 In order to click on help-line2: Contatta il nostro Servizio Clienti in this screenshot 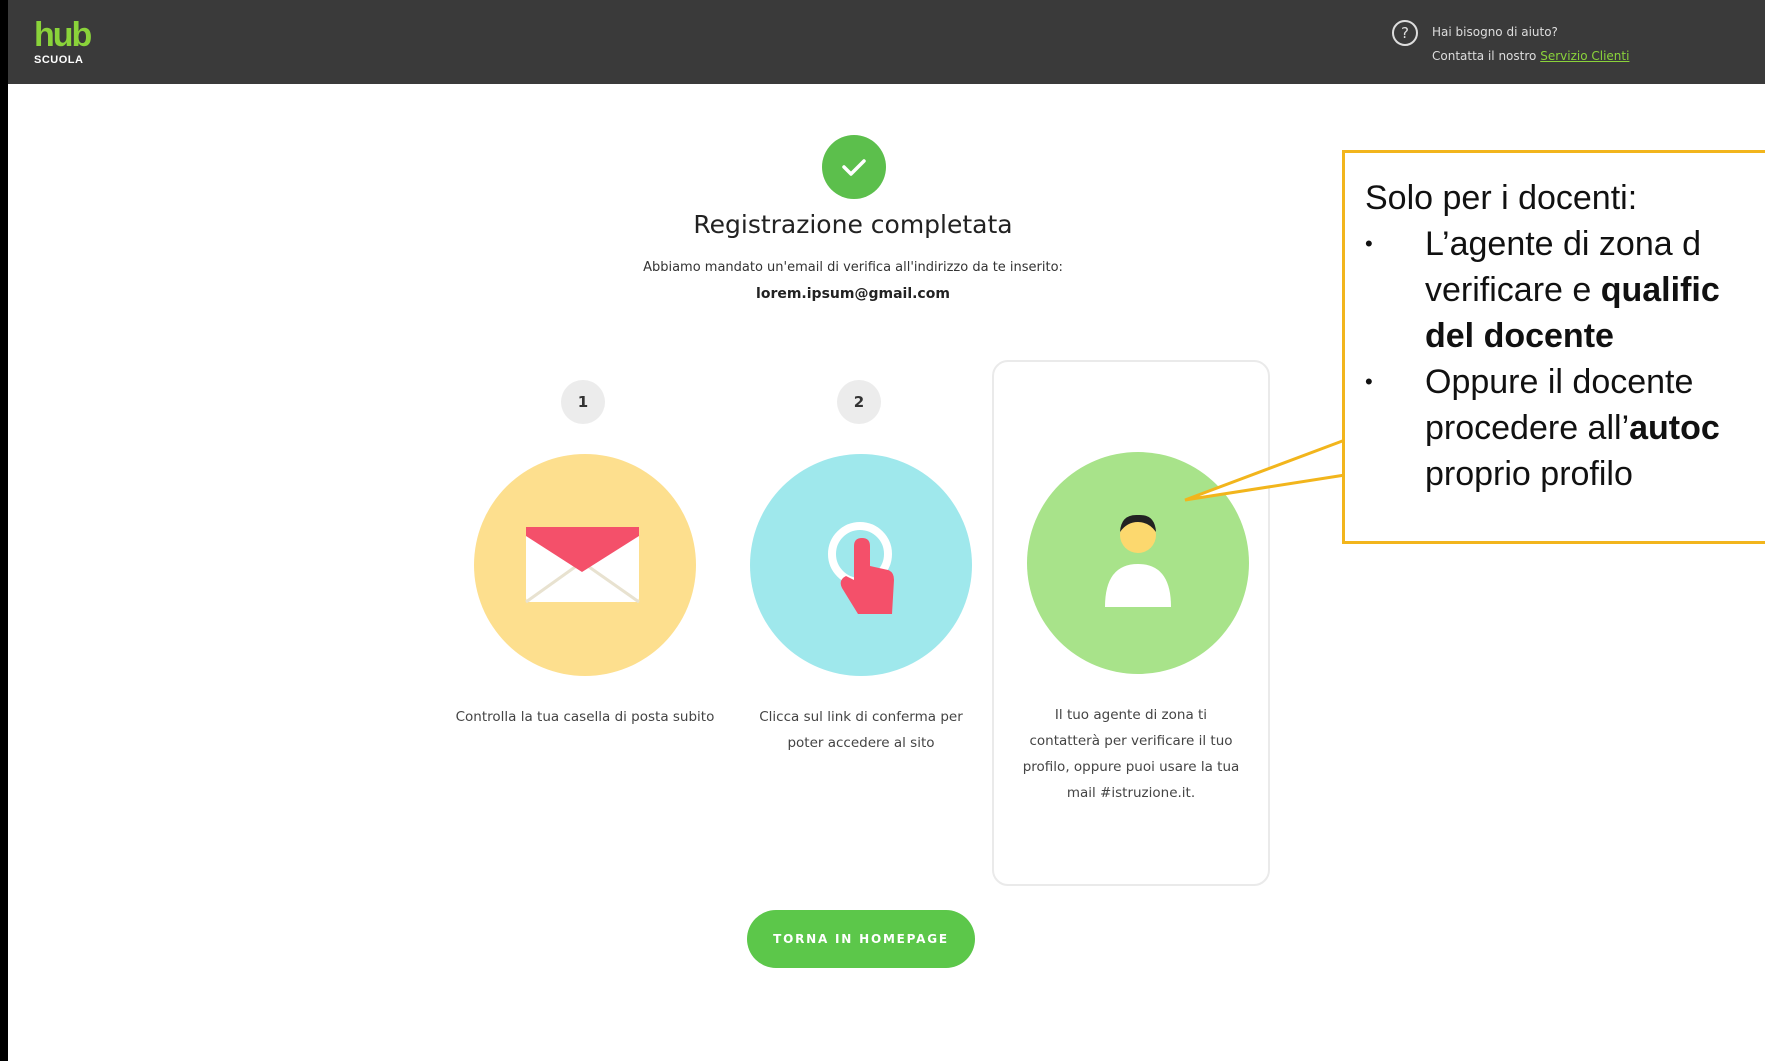, I will do `click(1530, 56)`.